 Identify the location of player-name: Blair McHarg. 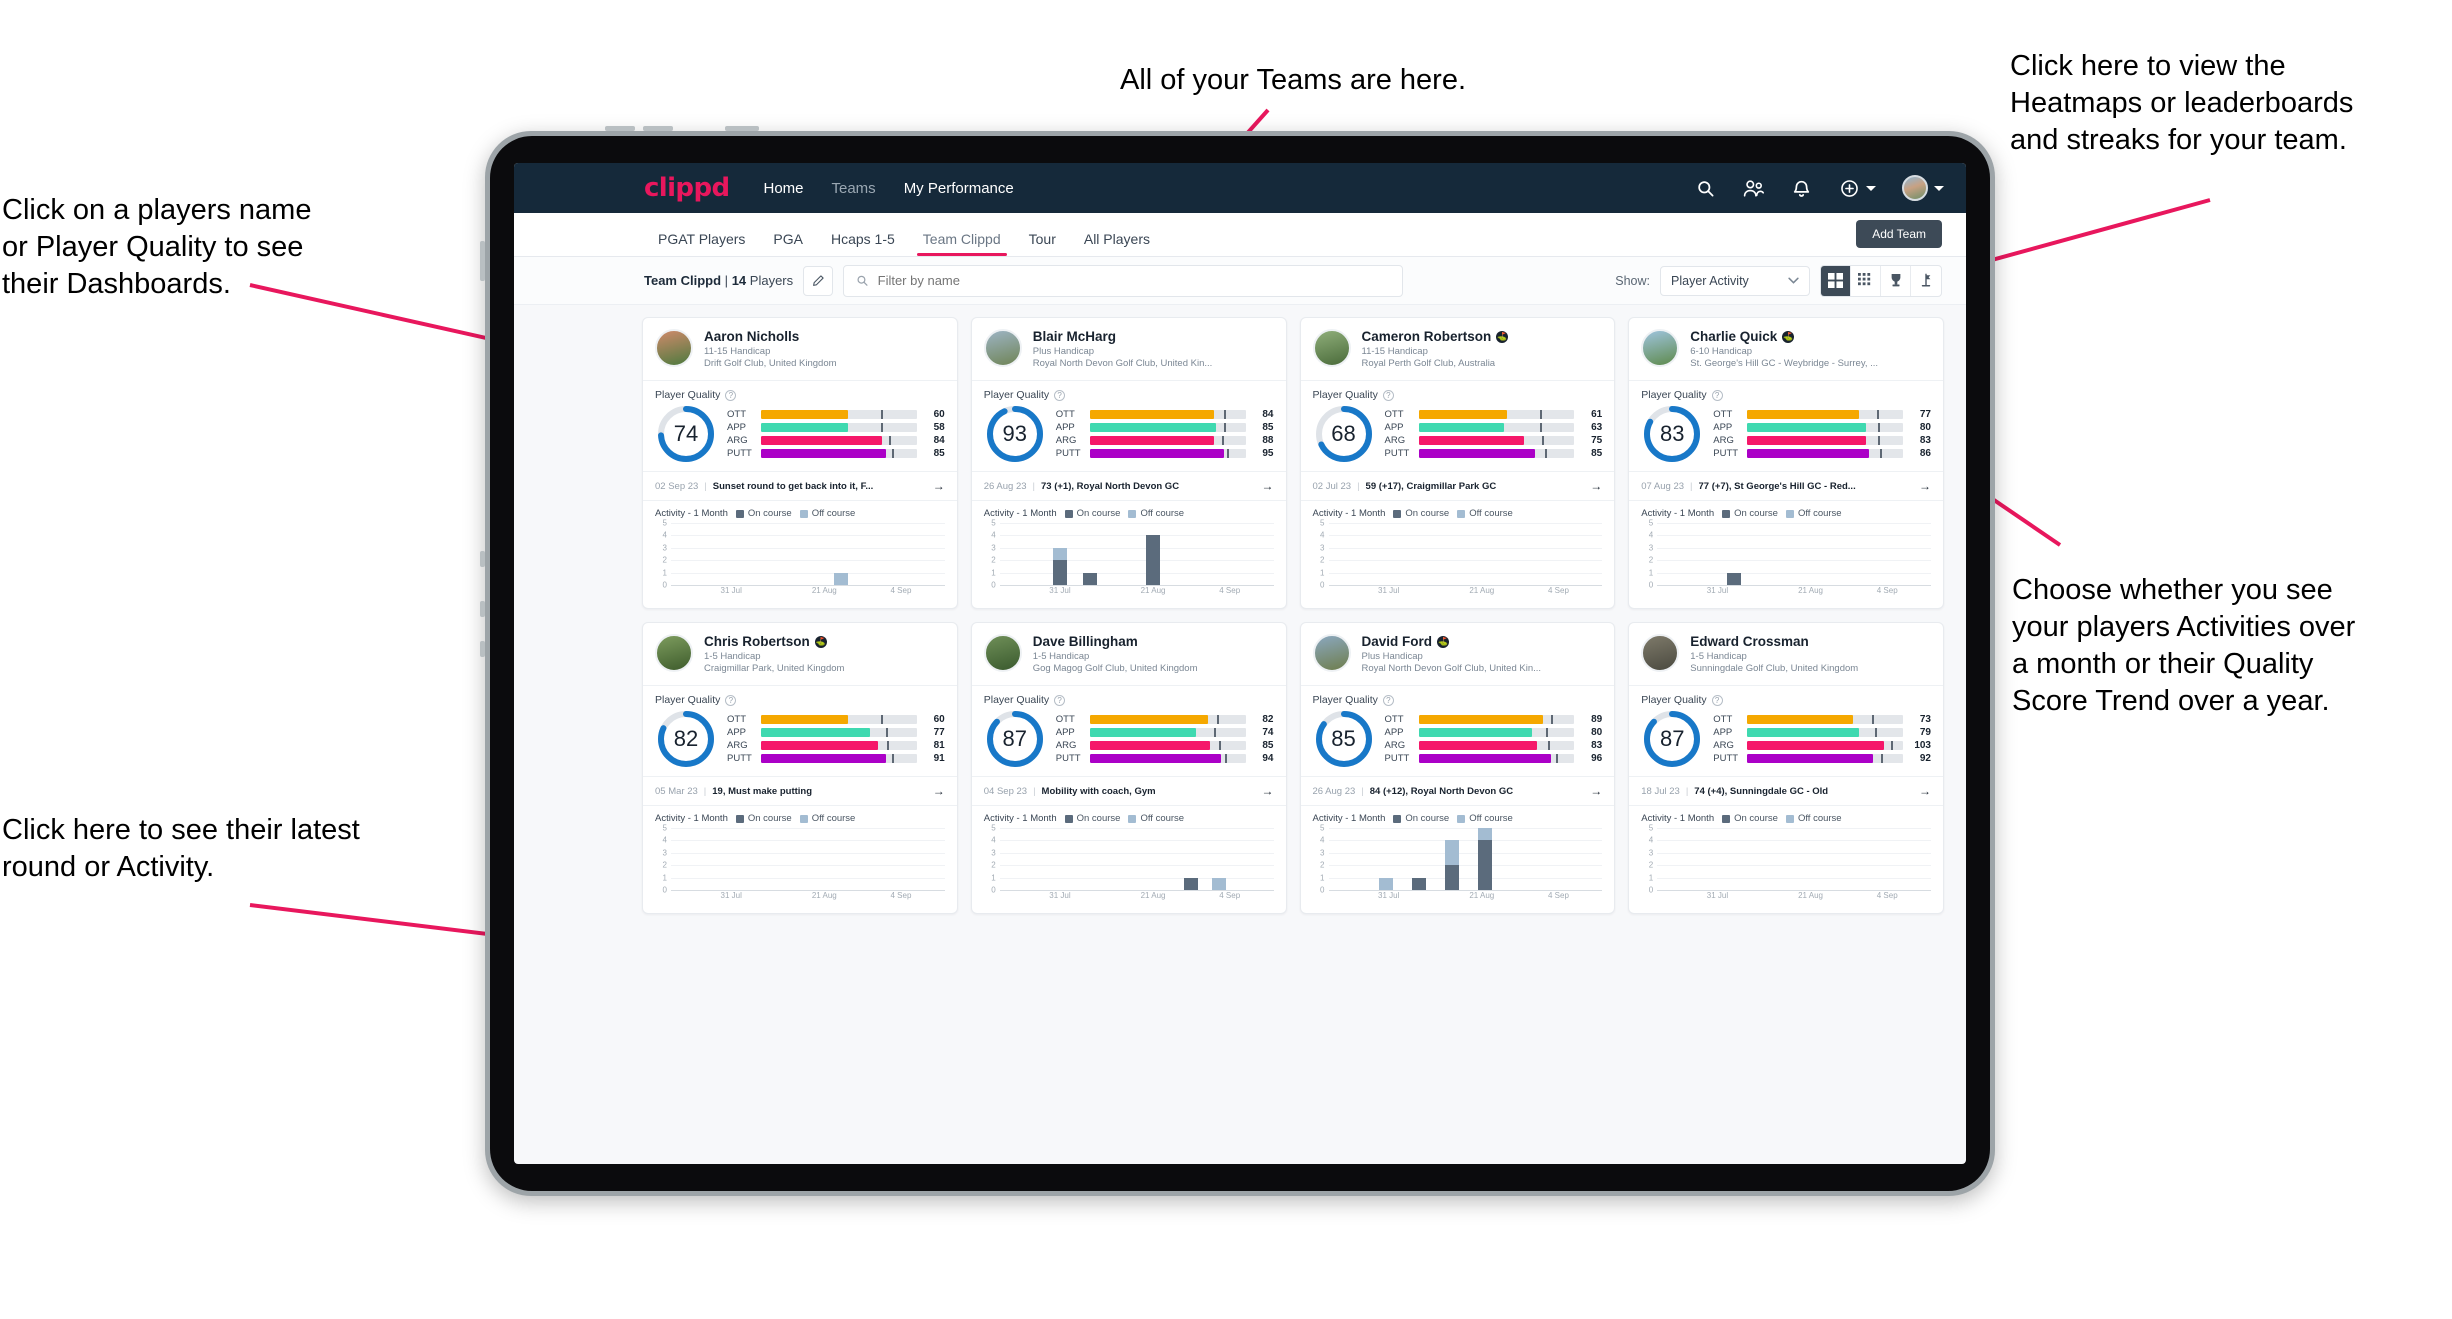
(1123, 336).